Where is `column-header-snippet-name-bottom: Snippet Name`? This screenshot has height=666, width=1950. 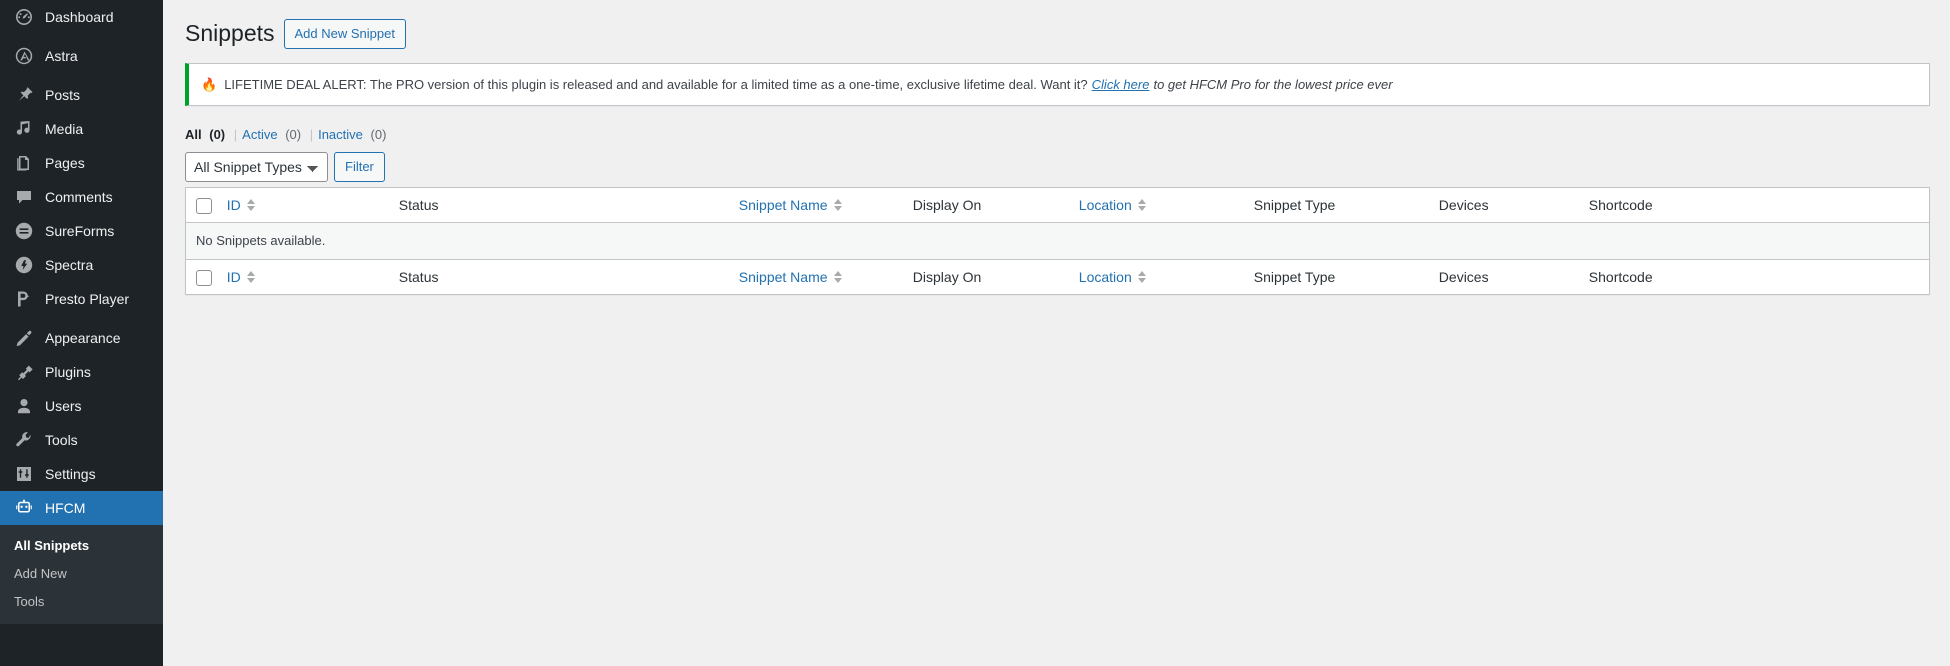 column-header-snippet-name-bottom: Snippet Name is located at coordinates (815, 276).